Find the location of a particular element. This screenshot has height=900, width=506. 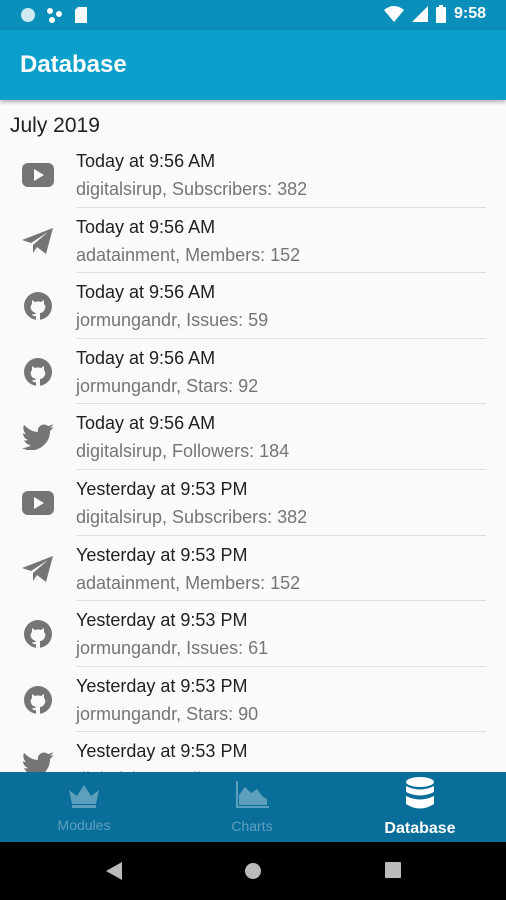

status-time: 9:58 is located at coordinates (469, 13).